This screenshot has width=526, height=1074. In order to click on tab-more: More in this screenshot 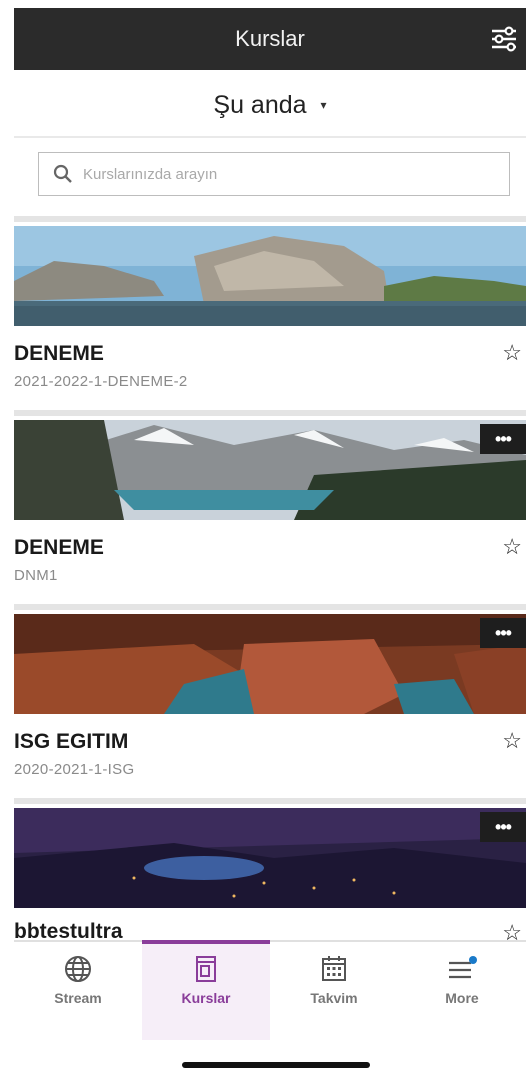, I will do `click(462, 991)`.